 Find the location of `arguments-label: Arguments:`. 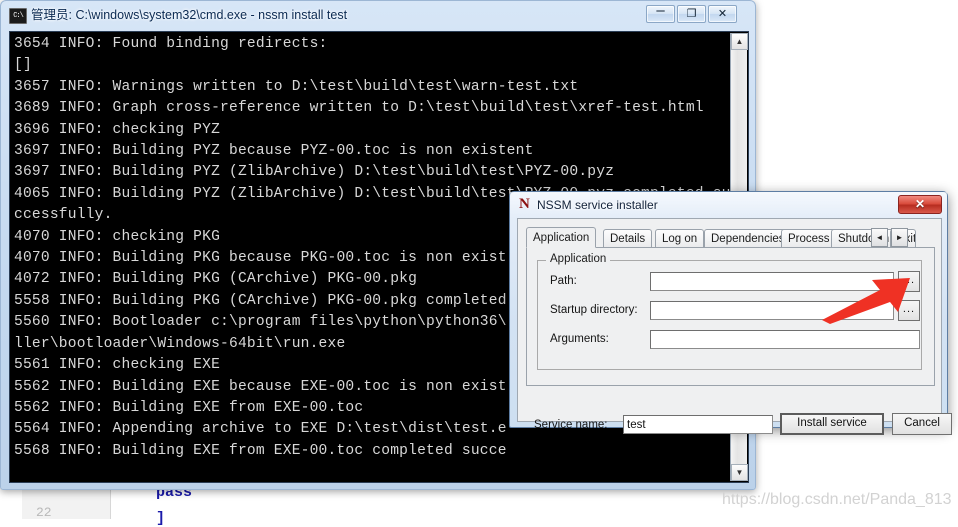

arguments-label: Arguments: is located at coordinates (579, 339).